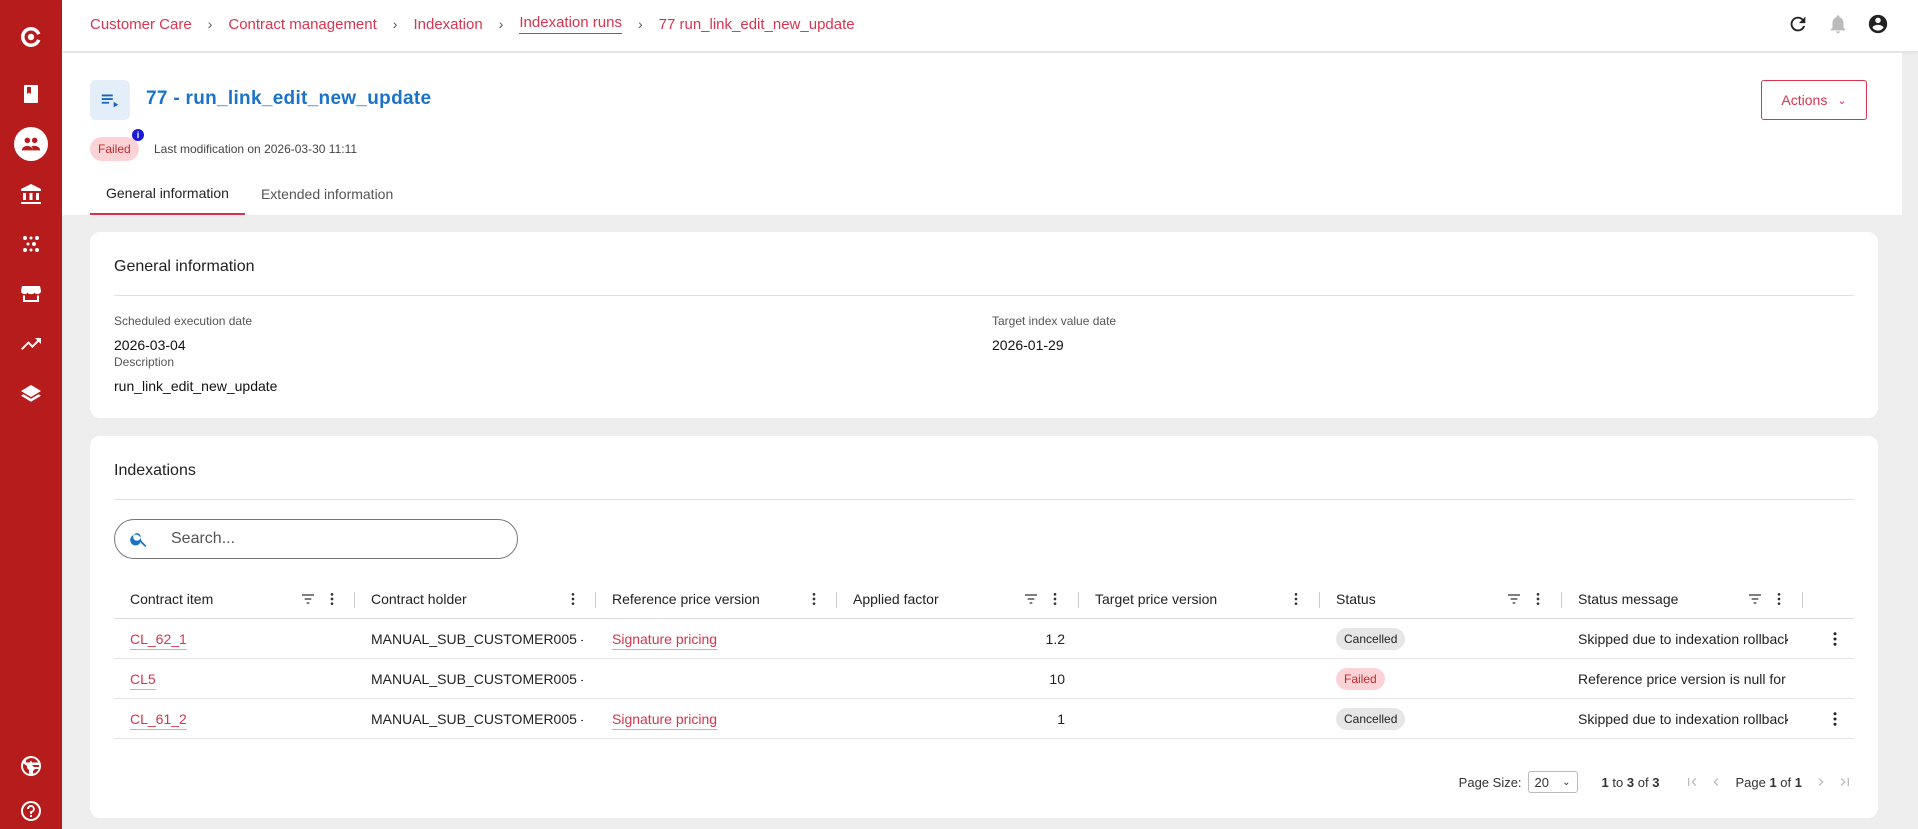  What do you see at coordinates (321, 539) in the screenshot?
I see `search-input` at bounding box center [321, 539].